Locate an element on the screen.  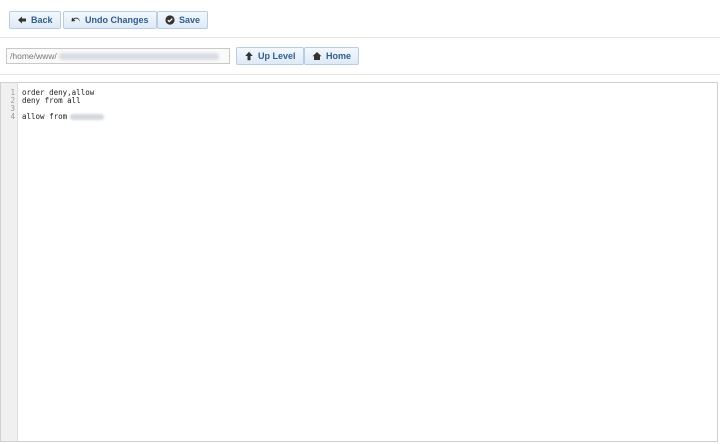
arrow-left-icon is located at coordinates (22, 20).